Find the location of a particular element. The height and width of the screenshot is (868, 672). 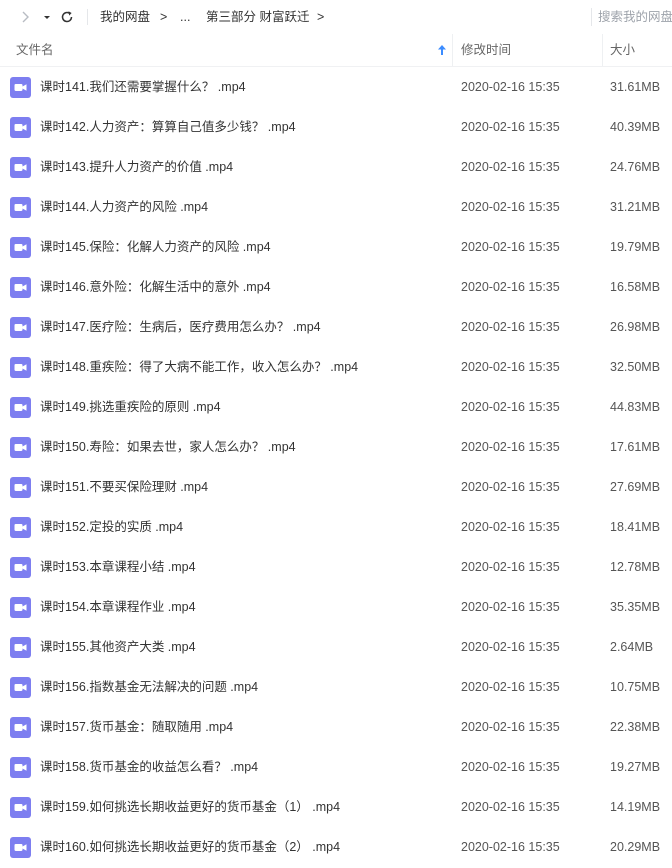

column-header-size: 大小 is located at coordinates (622, 50).